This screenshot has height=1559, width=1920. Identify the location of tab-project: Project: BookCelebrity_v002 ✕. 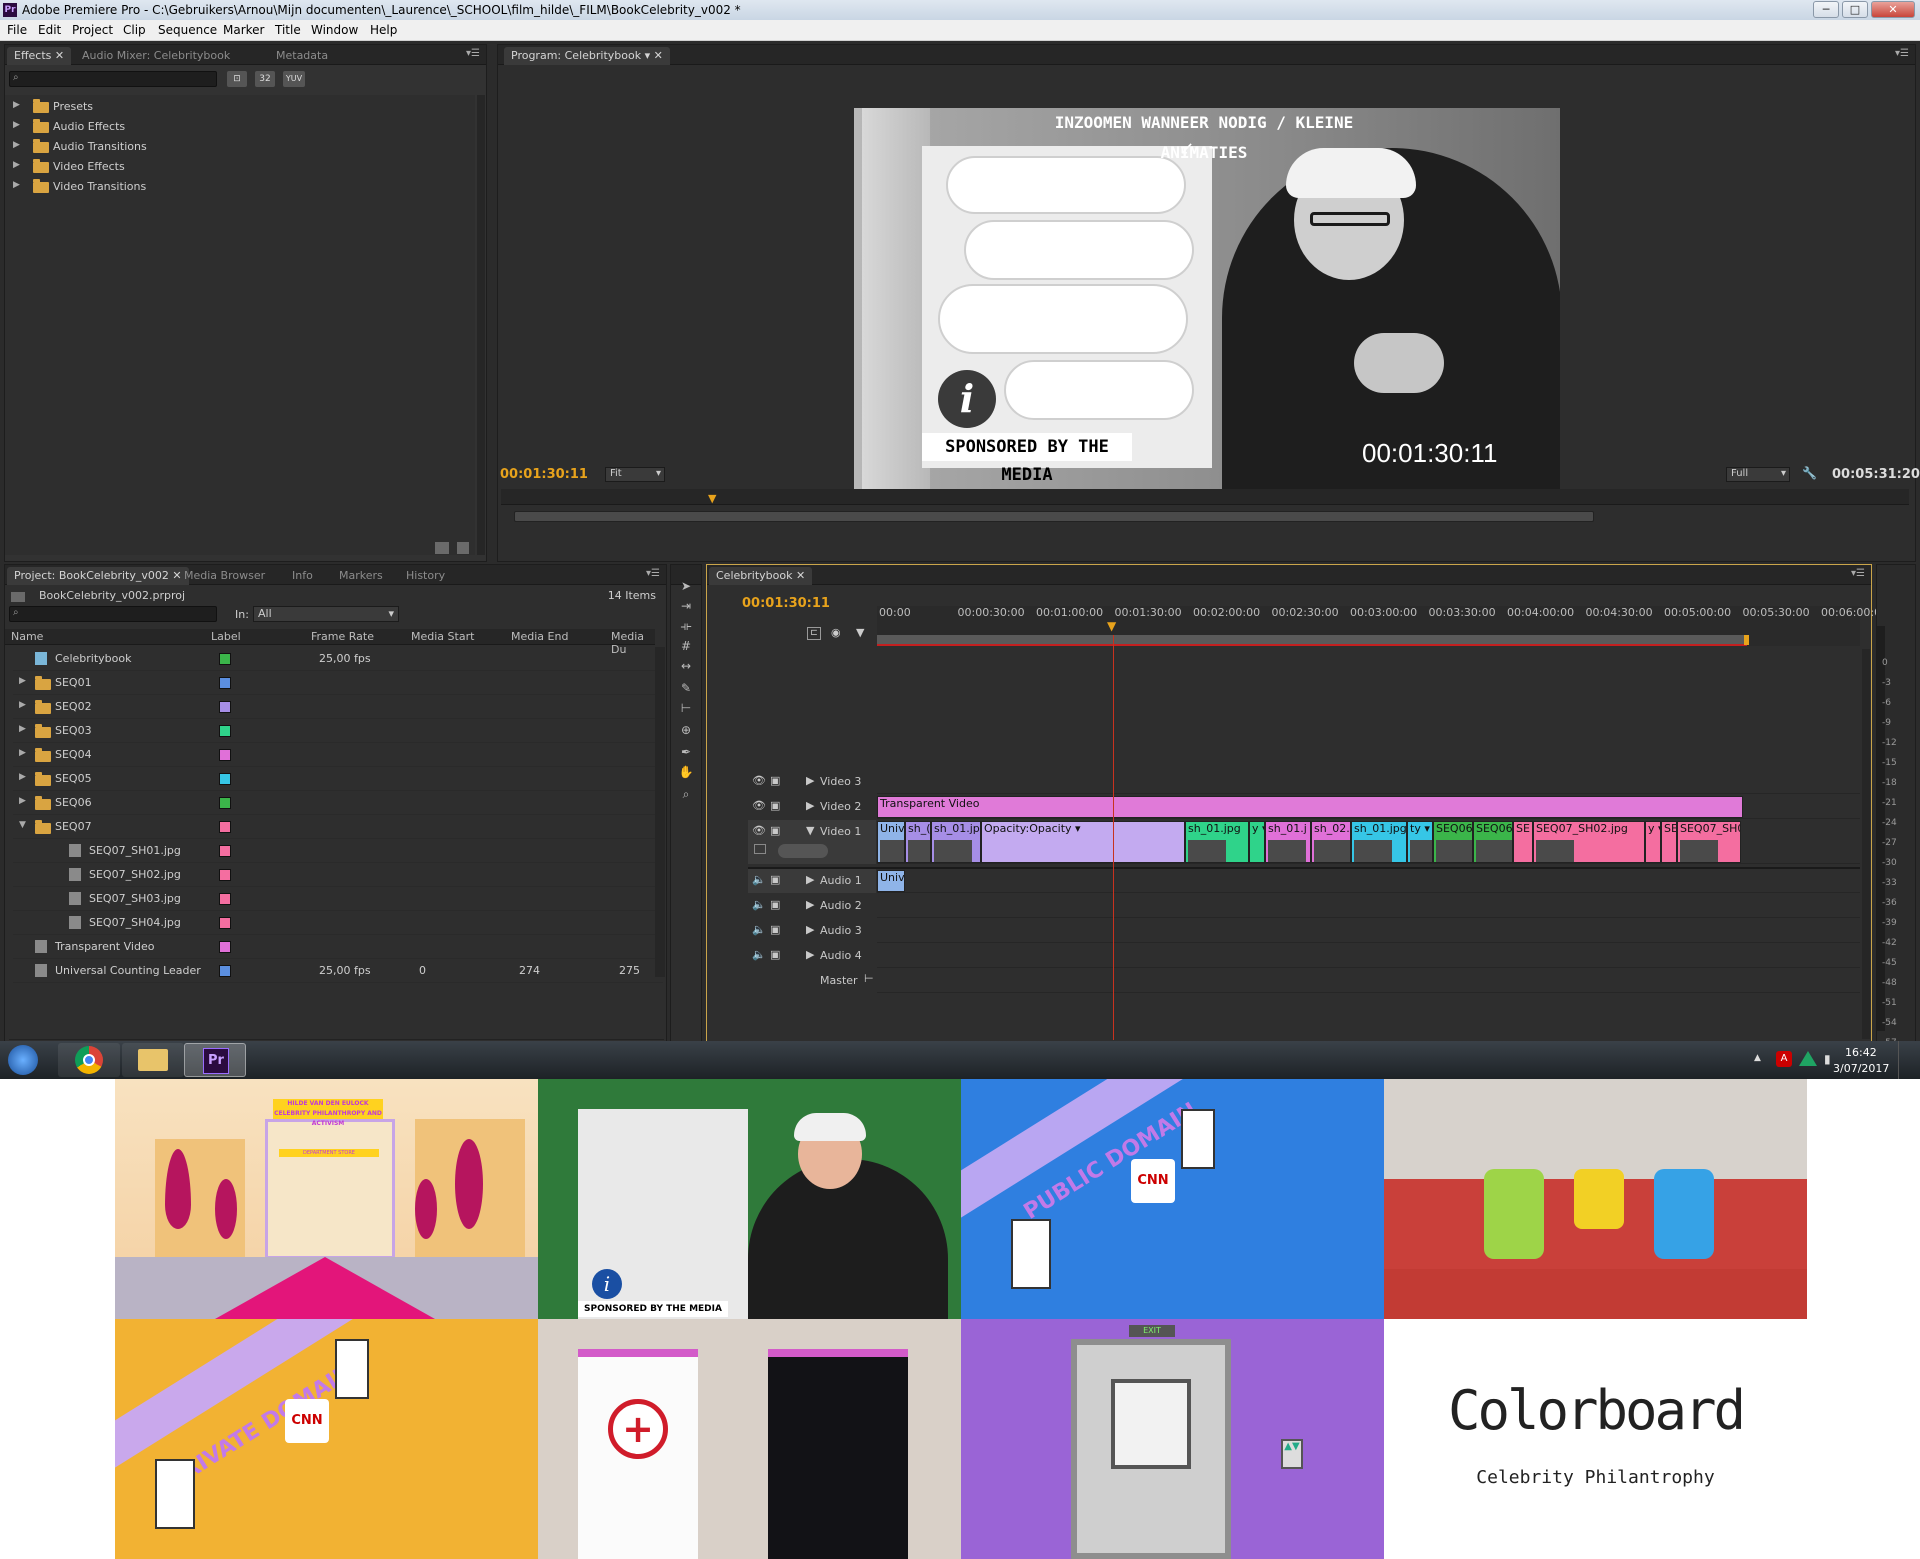
(98, 576).